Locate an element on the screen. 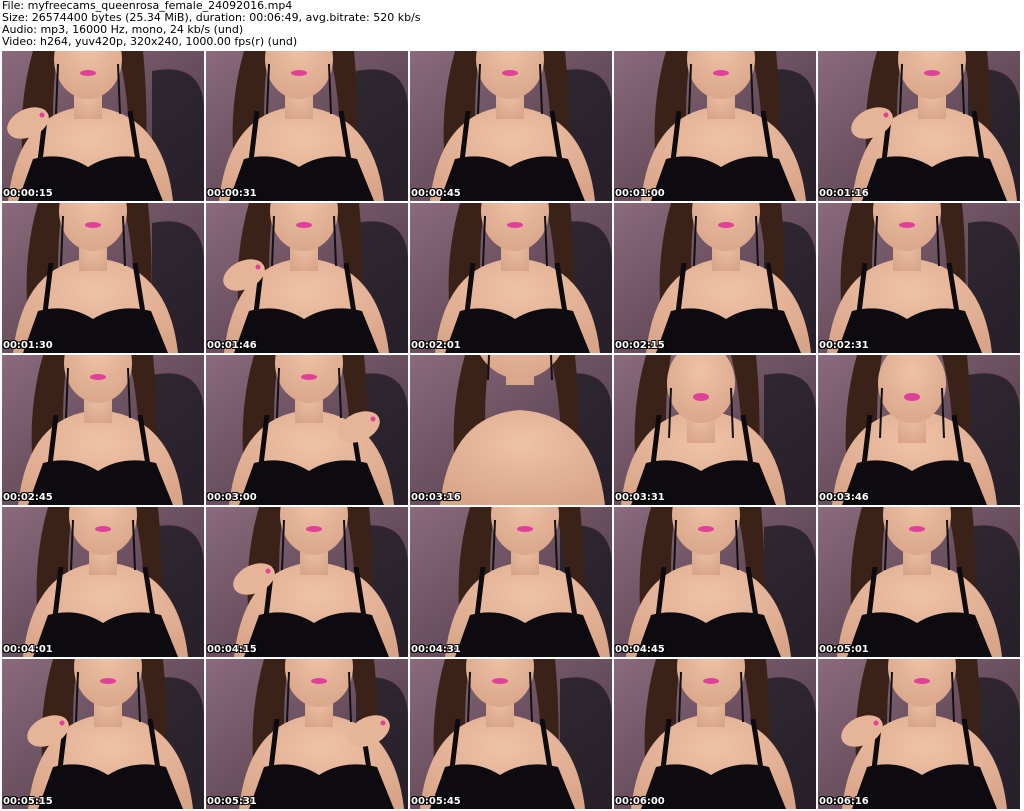  video-thumbnail: 00:01:00 is located at coordinates (715, 126).